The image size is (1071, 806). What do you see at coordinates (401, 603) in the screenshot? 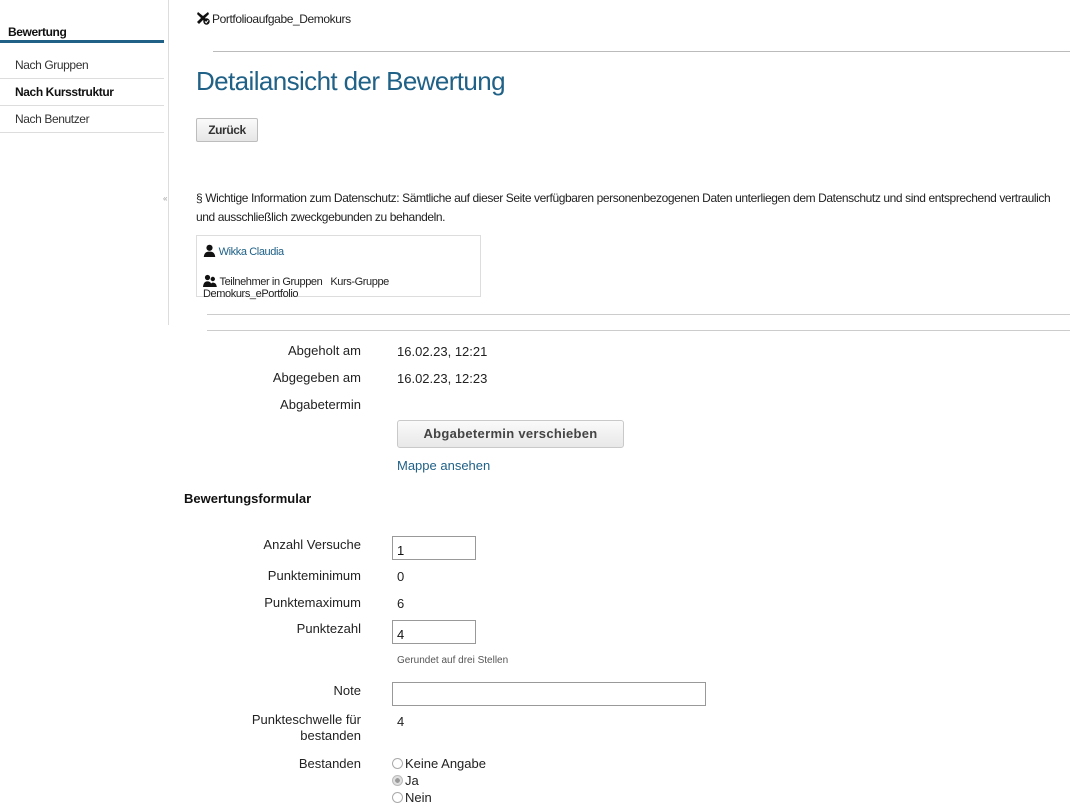
I see `max-points-value: 6` at bounding box center [401, 603].